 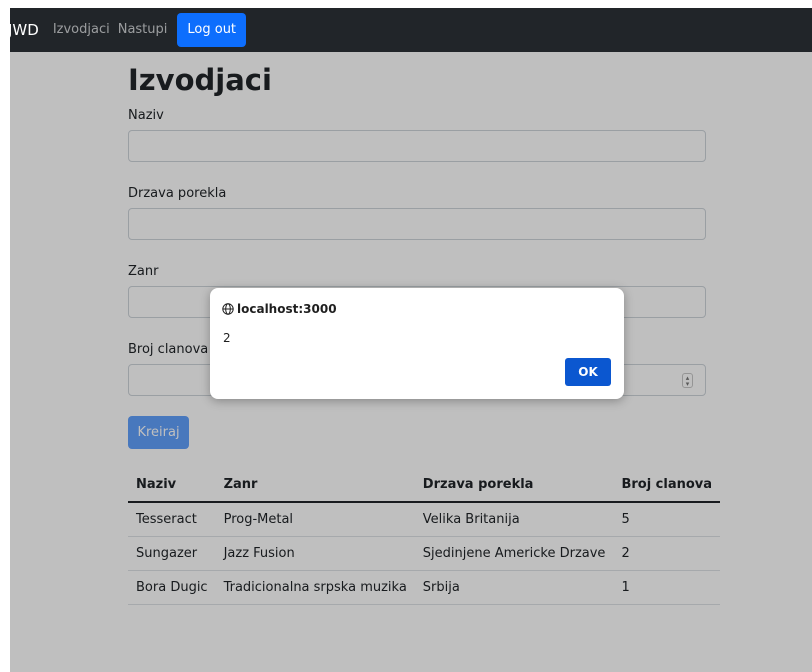 What do you see at coordinates (287, 309) in the screenshot?
I see `dialog-origin-text: localhost:3000` at bounding box center [287, 309].